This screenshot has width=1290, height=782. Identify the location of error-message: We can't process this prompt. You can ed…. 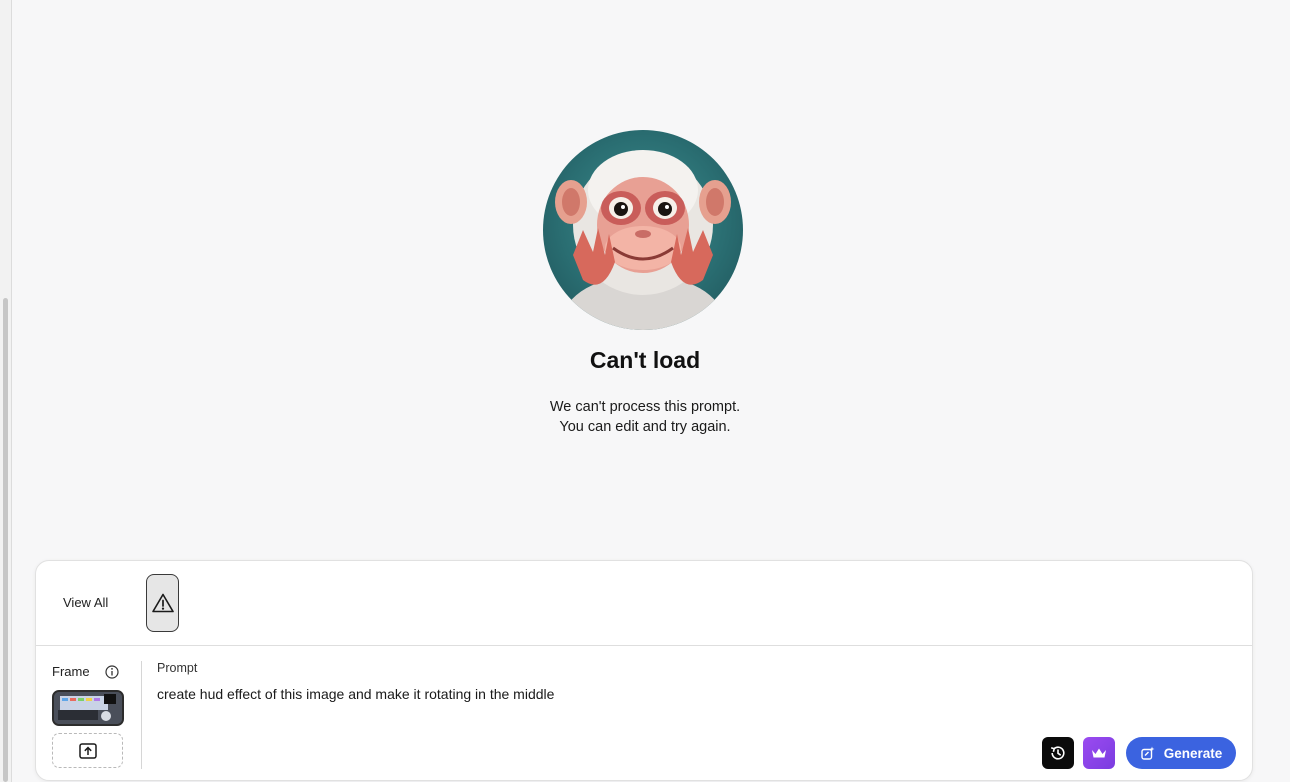
(645, 417).